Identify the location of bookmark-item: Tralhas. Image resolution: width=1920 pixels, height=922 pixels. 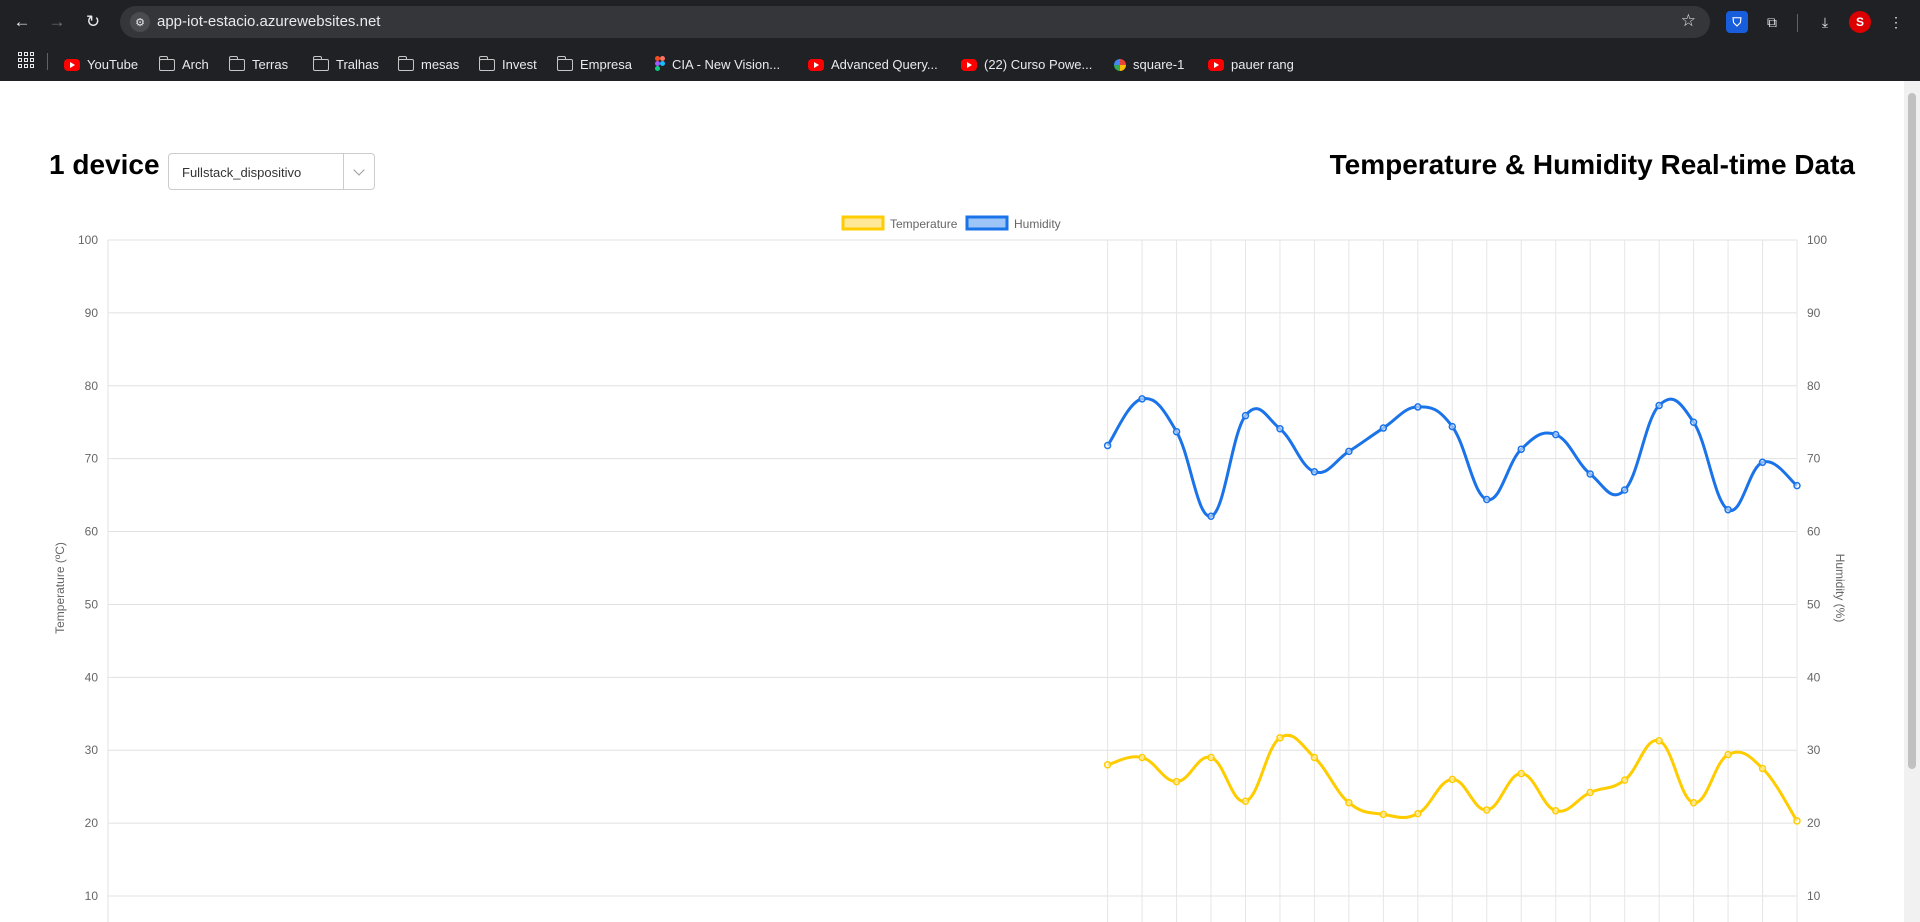
(345, 64).